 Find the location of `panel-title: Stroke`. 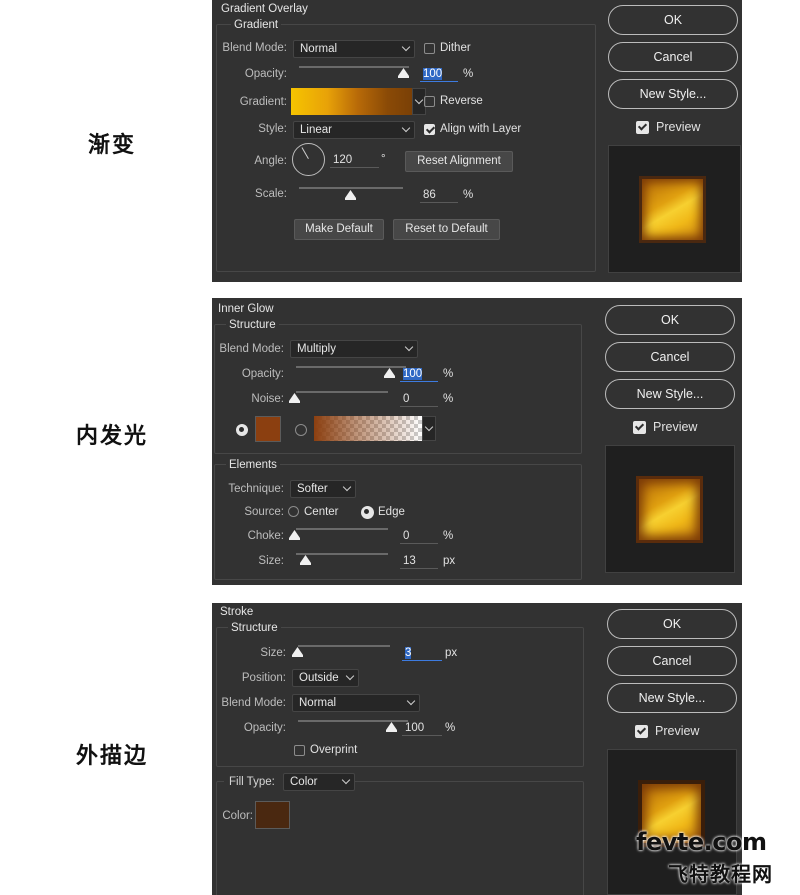

panel-title: Stroke is located at coordinates (237, 612).